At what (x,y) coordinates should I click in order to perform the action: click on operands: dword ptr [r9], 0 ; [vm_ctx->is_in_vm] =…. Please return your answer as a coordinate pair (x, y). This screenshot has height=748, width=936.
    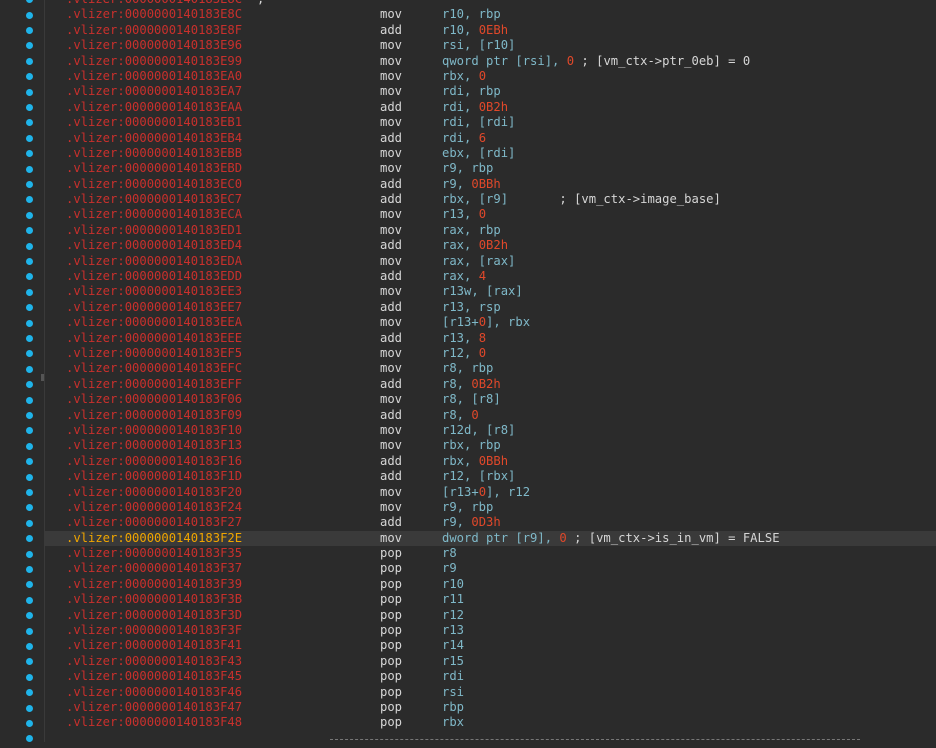
    Looking at the image, I should click on (611, 538).